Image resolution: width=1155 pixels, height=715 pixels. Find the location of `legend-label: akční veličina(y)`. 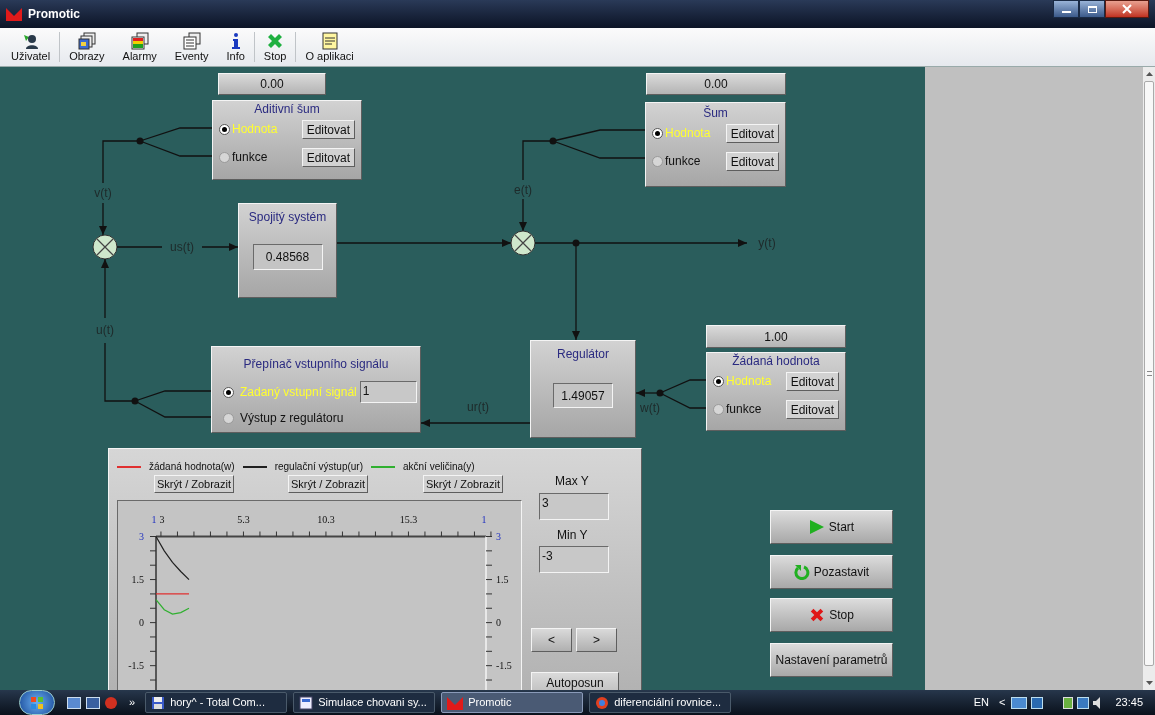

legend-label: akční veličina(y) is located at coordinates (439, 467).